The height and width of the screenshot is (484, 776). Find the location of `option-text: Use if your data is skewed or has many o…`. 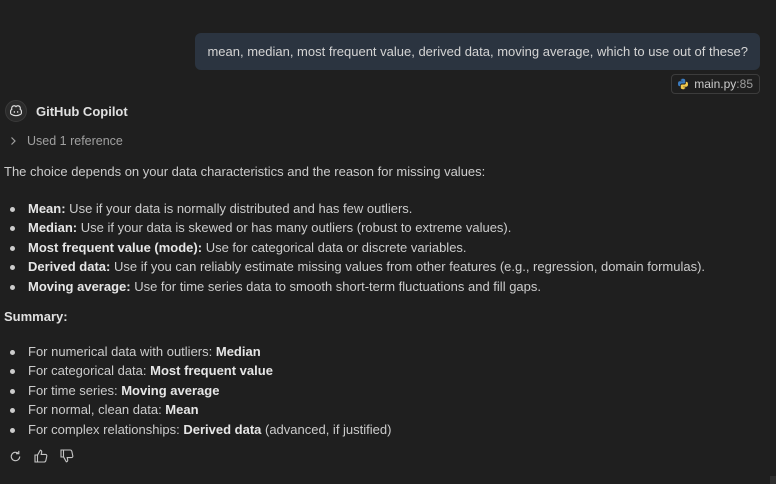

option-text: Use if your data is skewed or has many o… is located at coordinates (294, 227).